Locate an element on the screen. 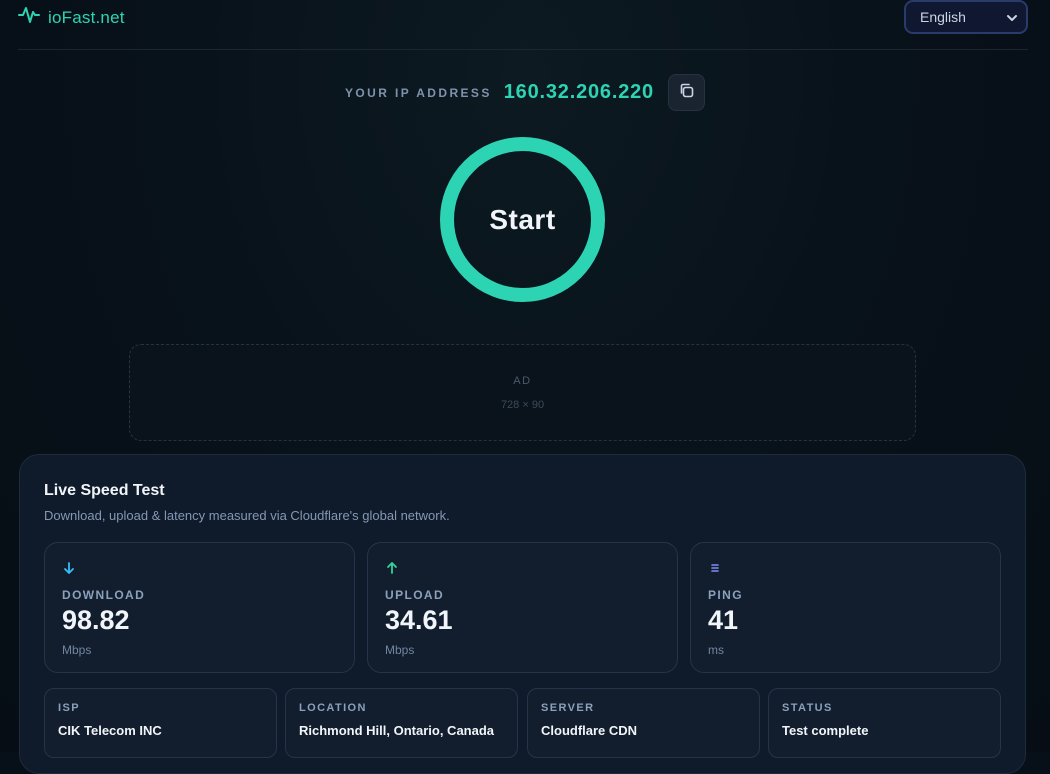 Image resolution: width=1050 pixels, height=774 pixels. upload-label: UPLOAD is located at coordinates (415, 595).